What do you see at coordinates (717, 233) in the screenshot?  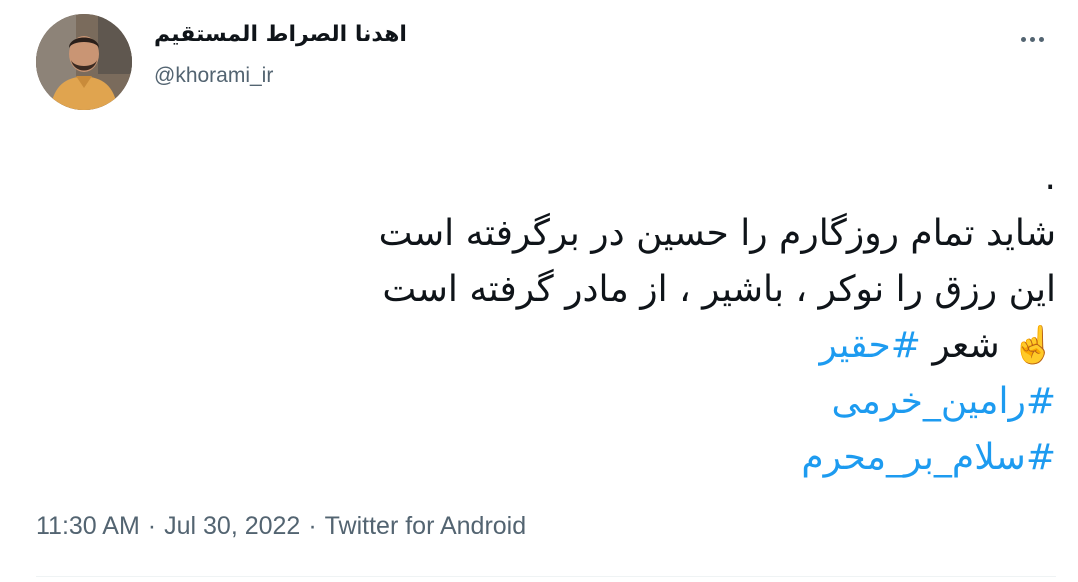 I see `tweet-line: شاید تمام روزگارم را حسین در برگرفته است` at bounding box center [717, 233].